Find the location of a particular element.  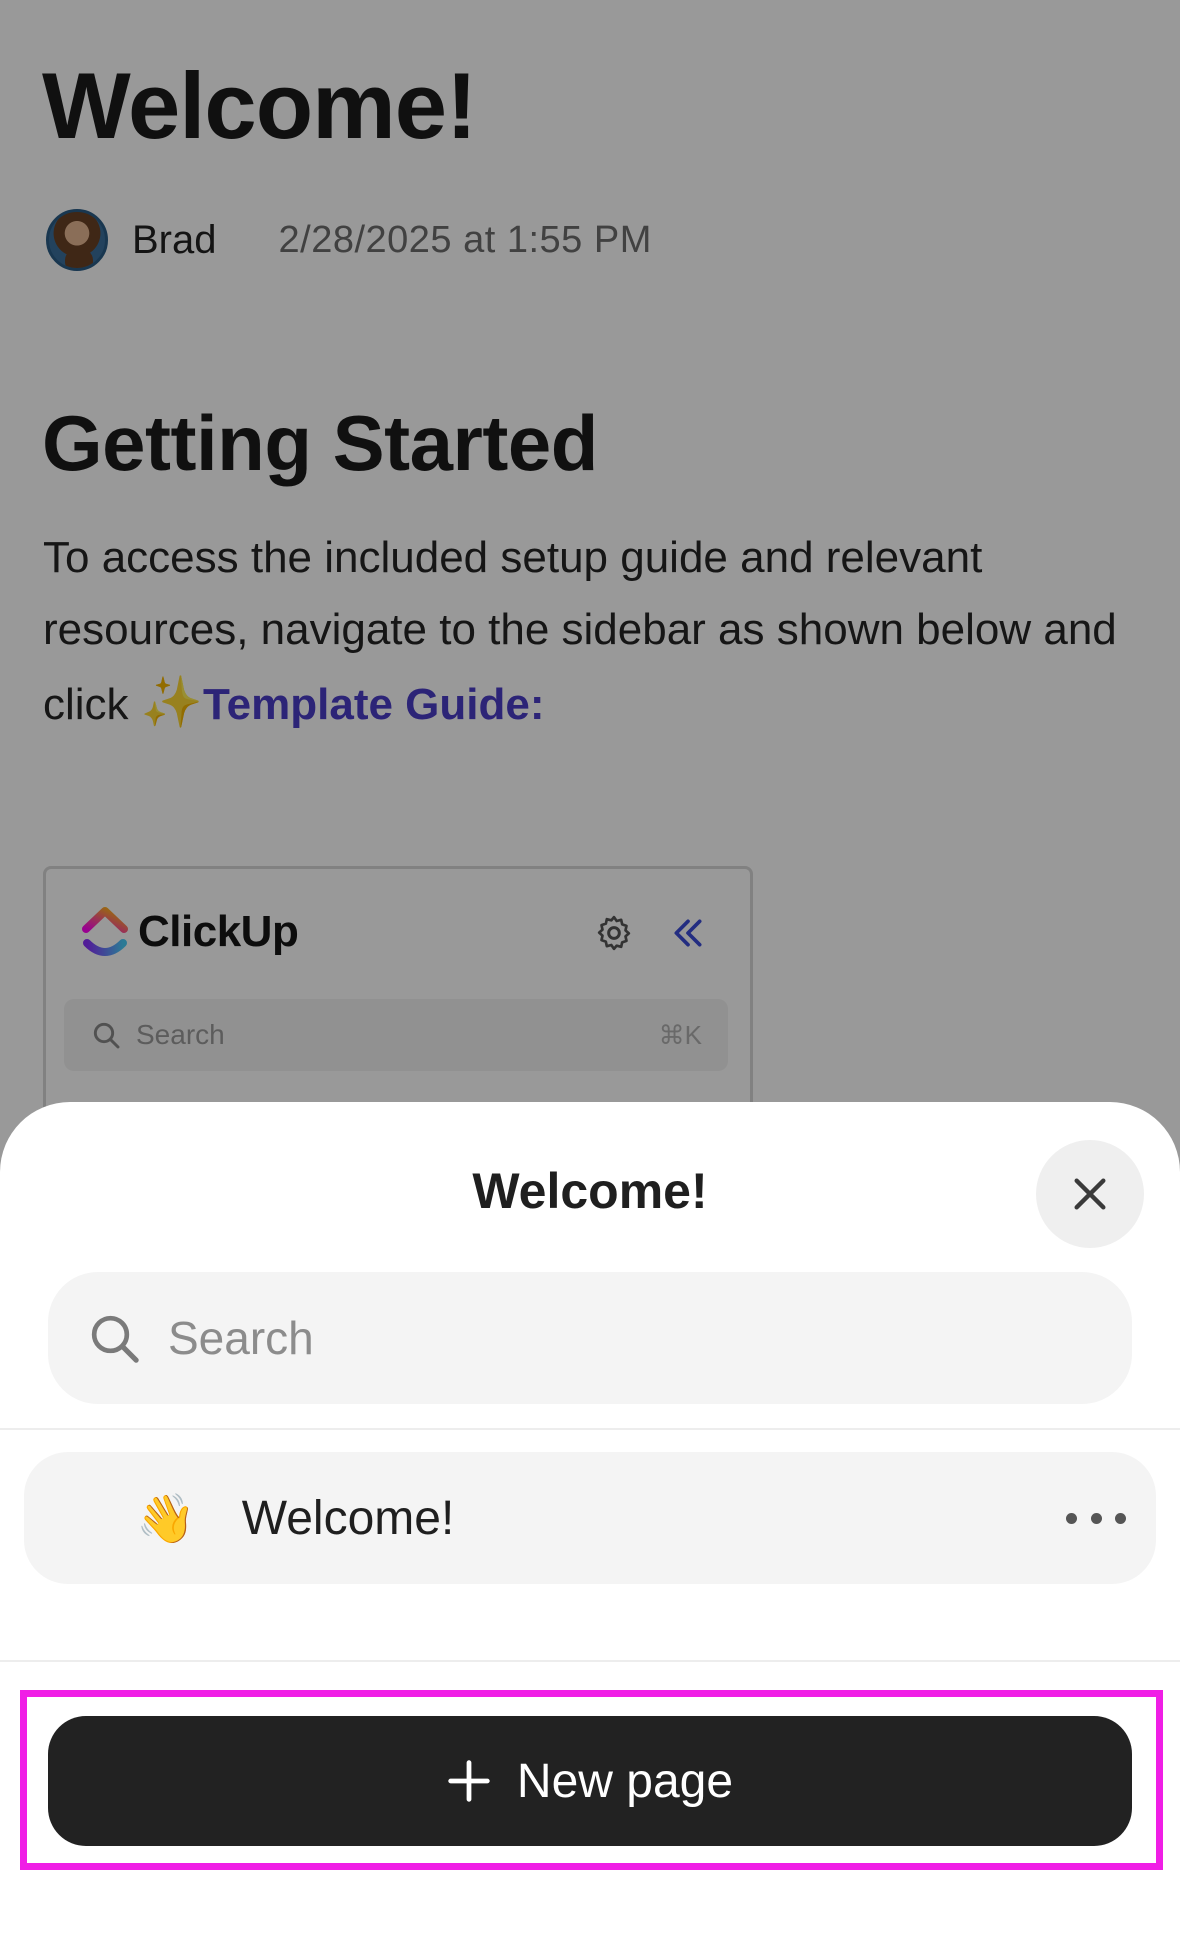

list-item: 👋 Welcome! is located at coordinates (590, 1518).